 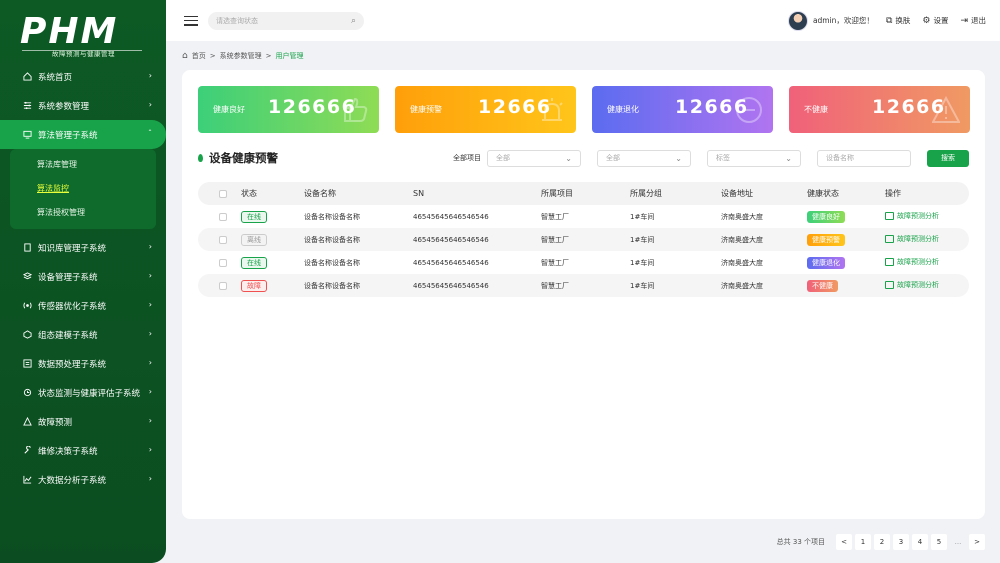 I want to click on search-input, so click(x=276, y=20).